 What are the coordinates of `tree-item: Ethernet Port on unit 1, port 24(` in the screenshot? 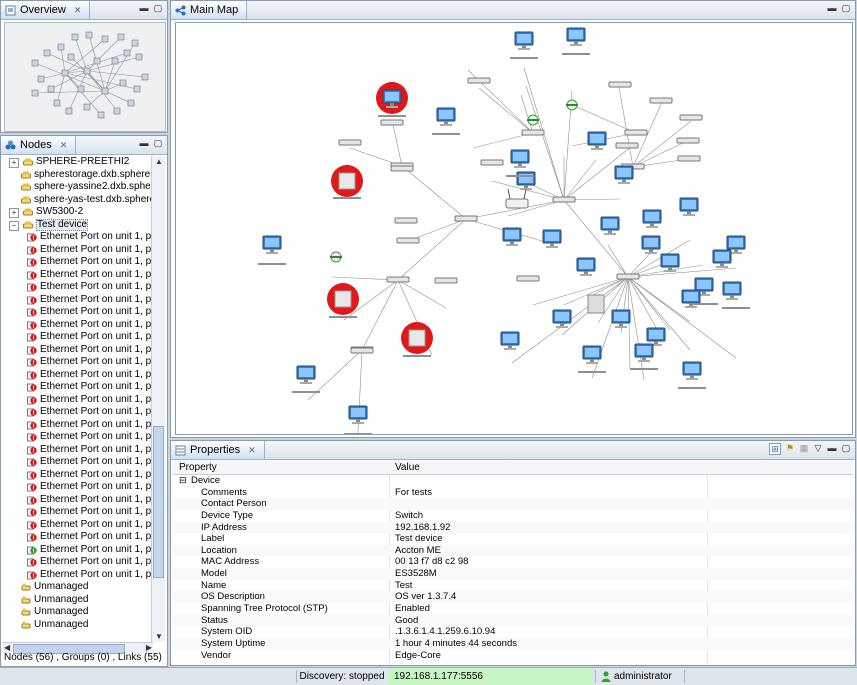 It's located at (78, 437).